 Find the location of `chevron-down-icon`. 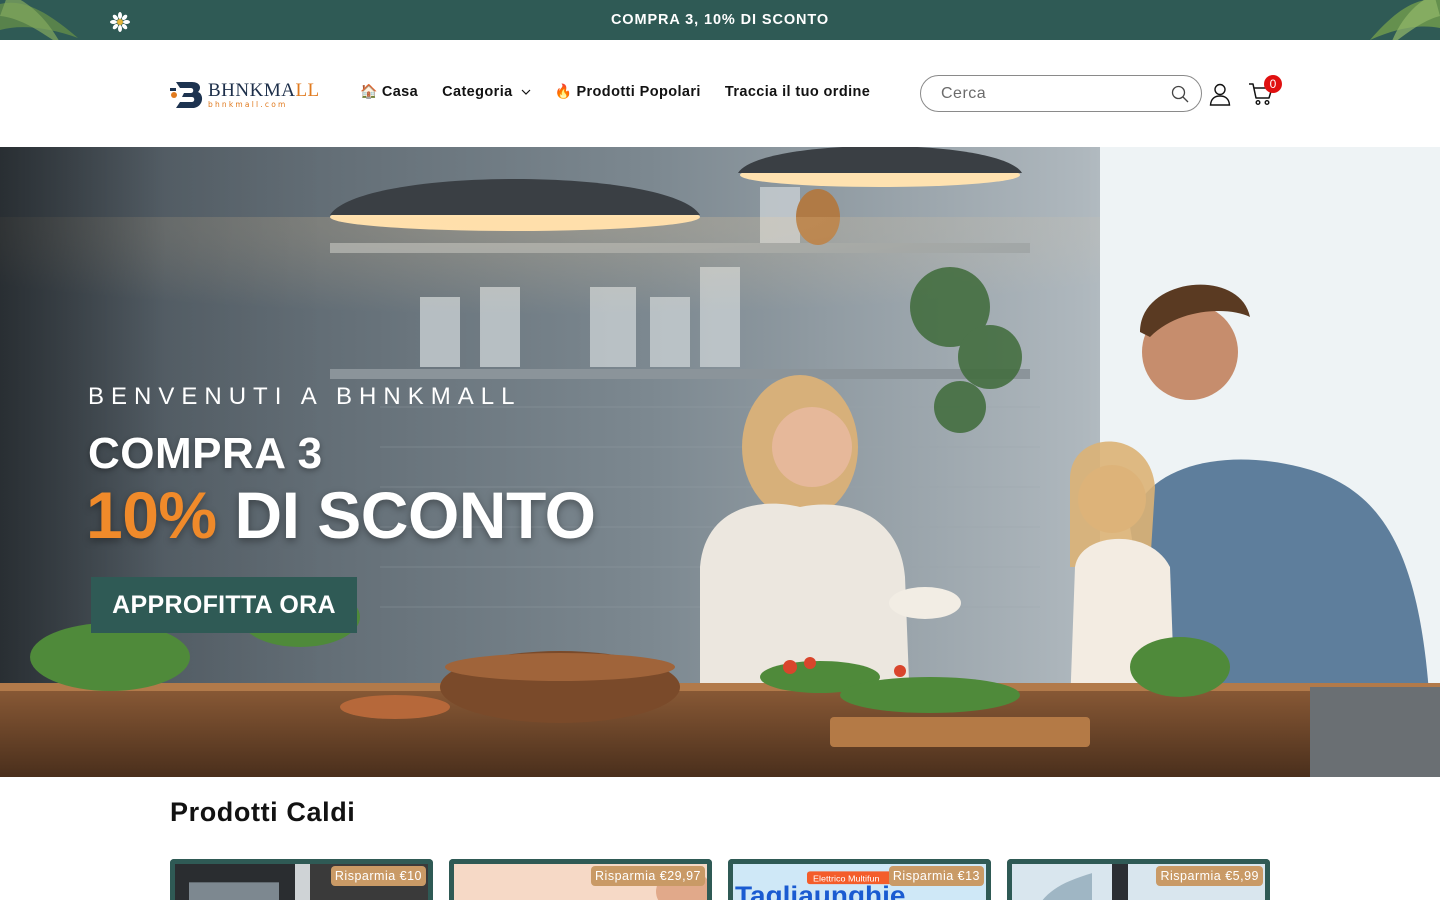

chevron-down-icon is located at coordinates (526, 92).